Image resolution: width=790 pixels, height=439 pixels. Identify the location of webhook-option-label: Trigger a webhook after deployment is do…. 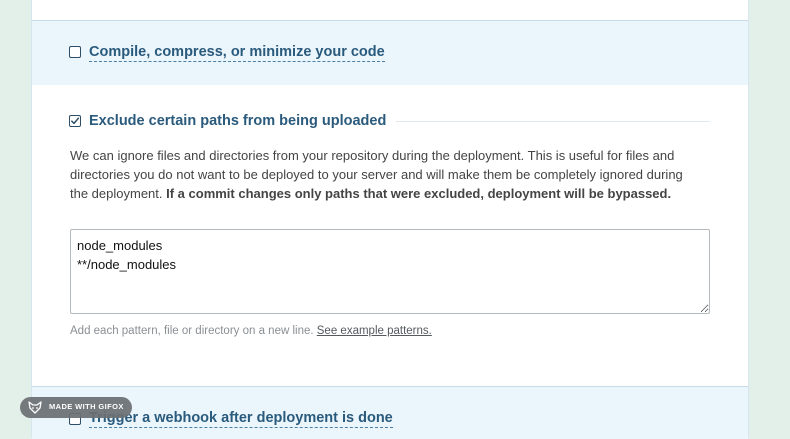
(241, 419).